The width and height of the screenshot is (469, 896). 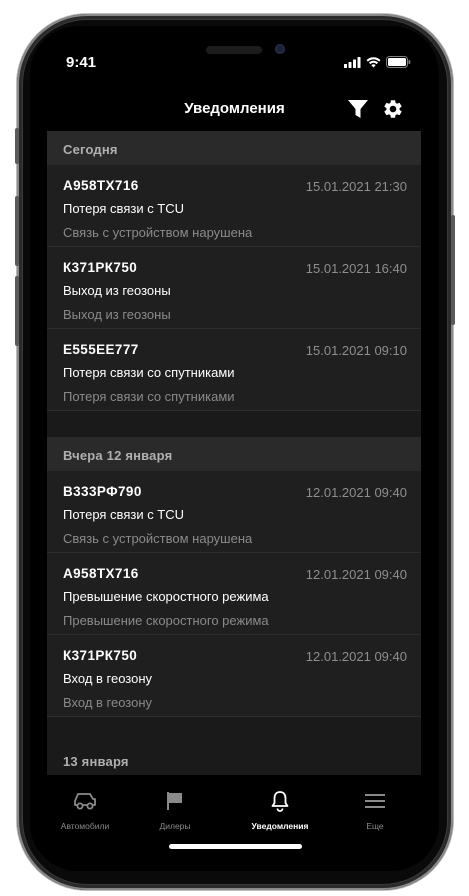 What do you see at coordinates (175, 826) in the screenshot?
I see `tab-label: Дилеры` at bounding box center [175, 826].